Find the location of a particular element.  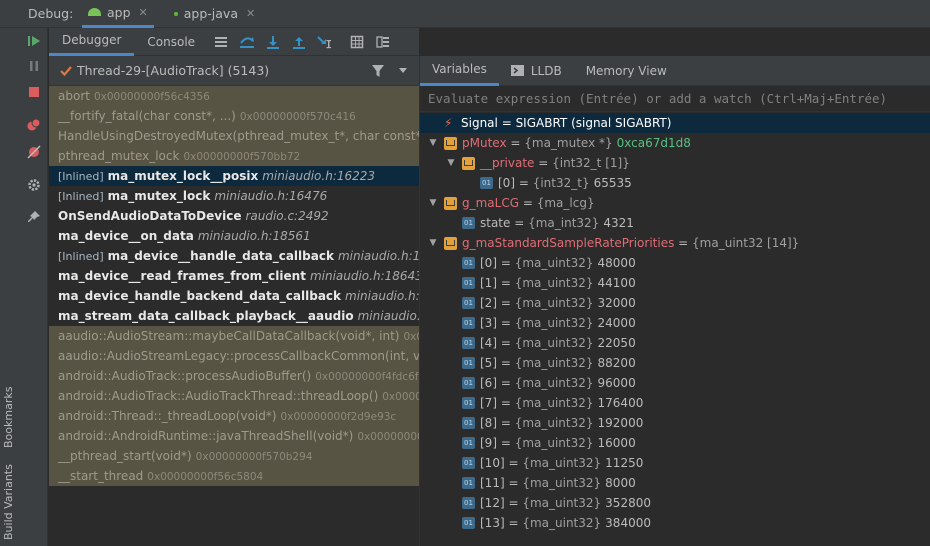

variable-type: {ma_uint32} is located at coordinates (562, 523).